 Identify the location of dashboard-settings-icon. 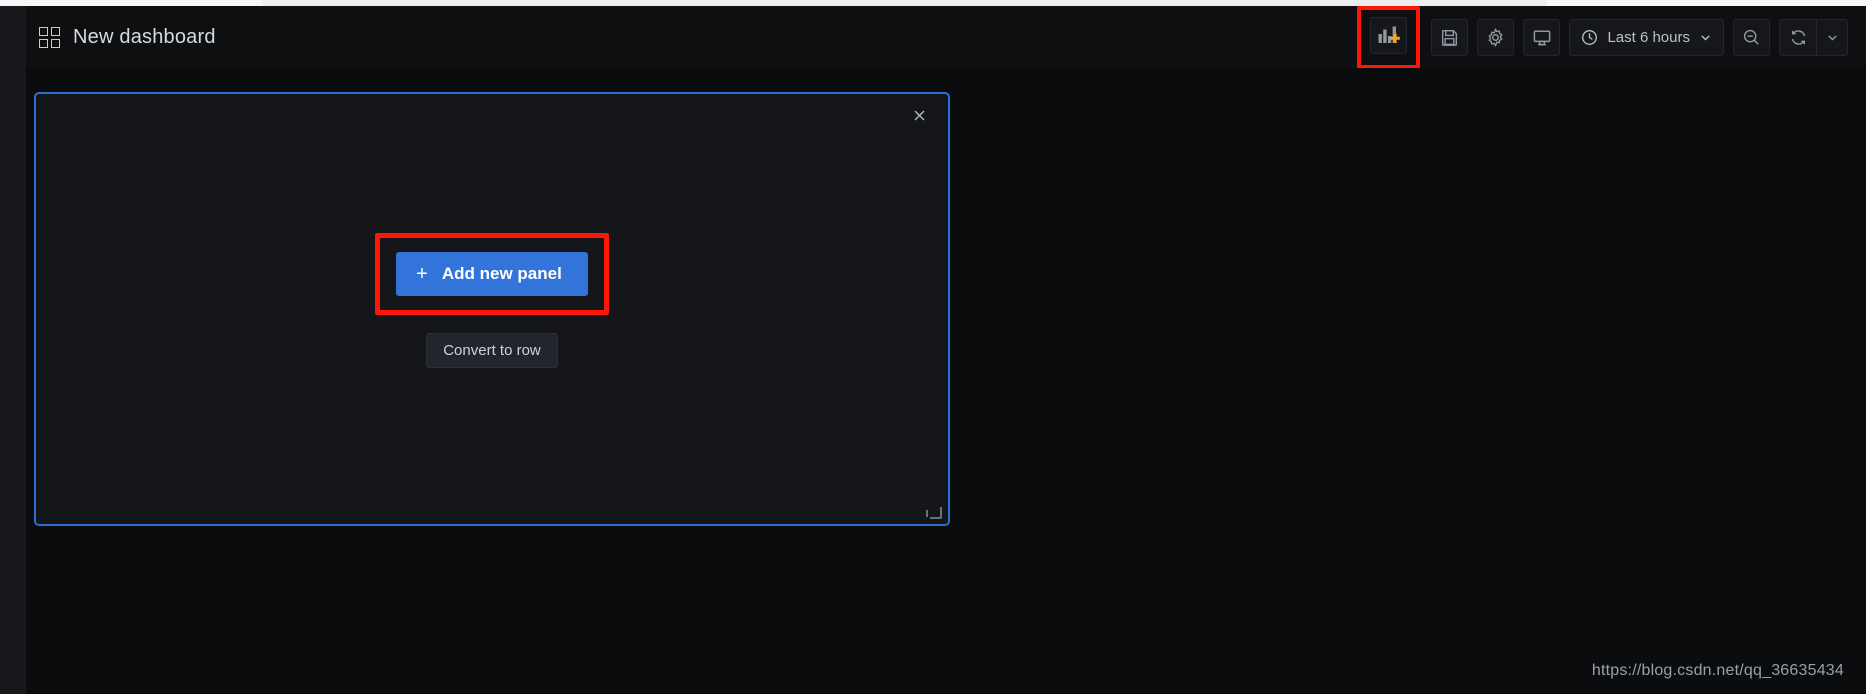
(1496, 37).